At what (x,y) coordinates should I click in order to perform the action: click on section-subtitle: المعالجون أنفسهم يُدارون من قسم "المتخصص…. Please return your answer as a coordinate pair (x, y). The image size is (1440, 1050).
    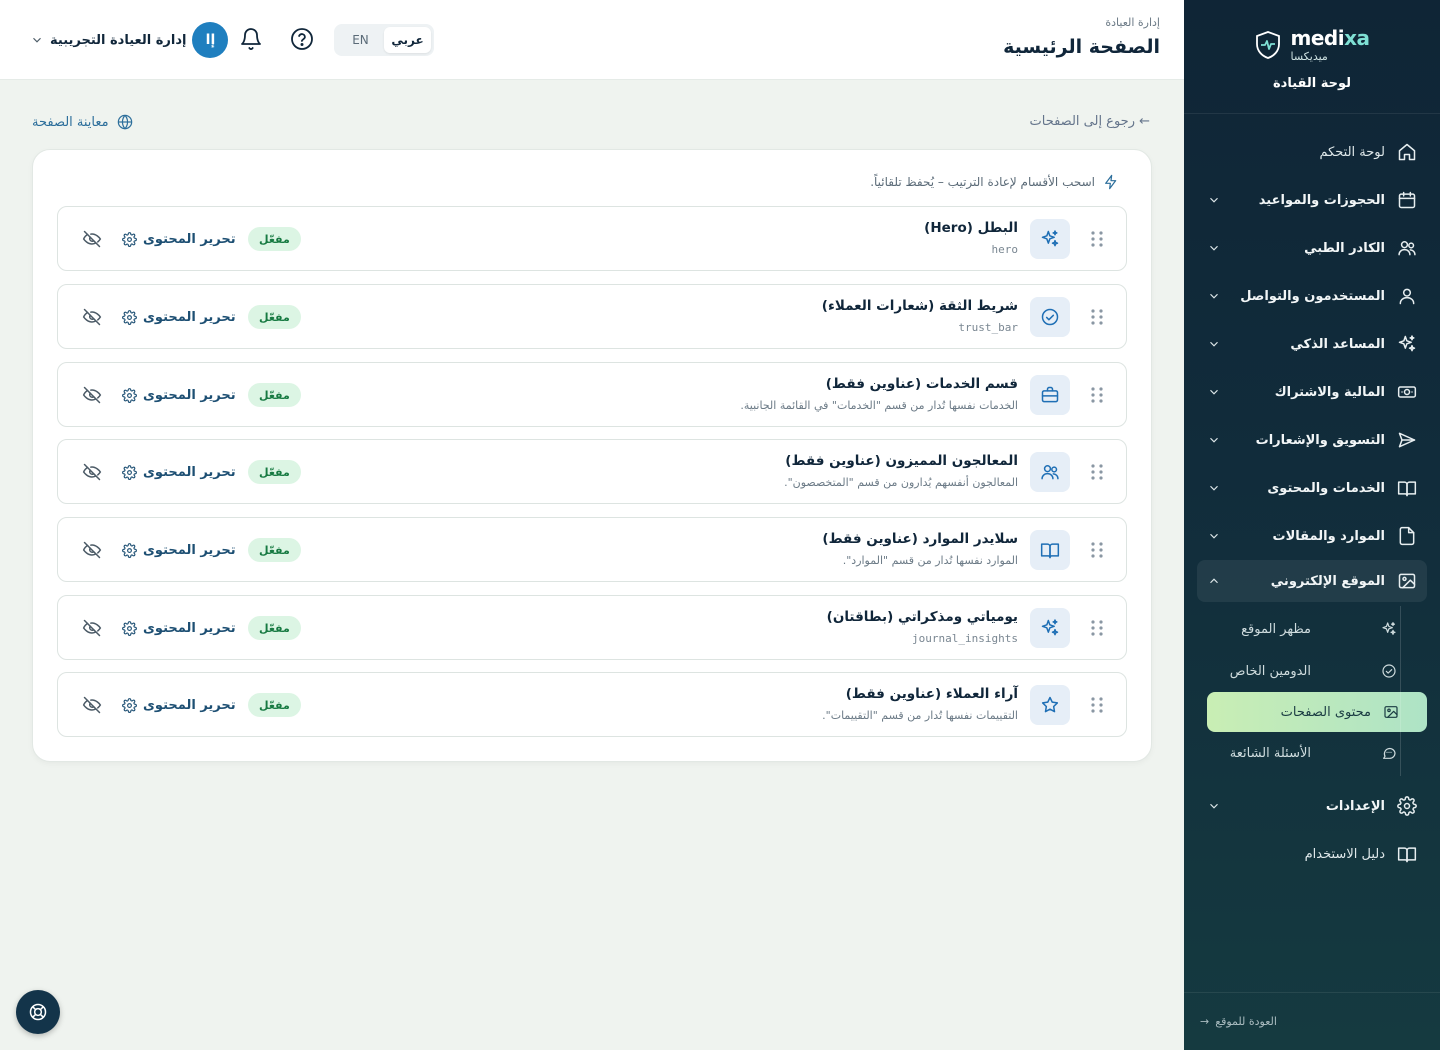
    Looking at the image, I should click on (901, 482).